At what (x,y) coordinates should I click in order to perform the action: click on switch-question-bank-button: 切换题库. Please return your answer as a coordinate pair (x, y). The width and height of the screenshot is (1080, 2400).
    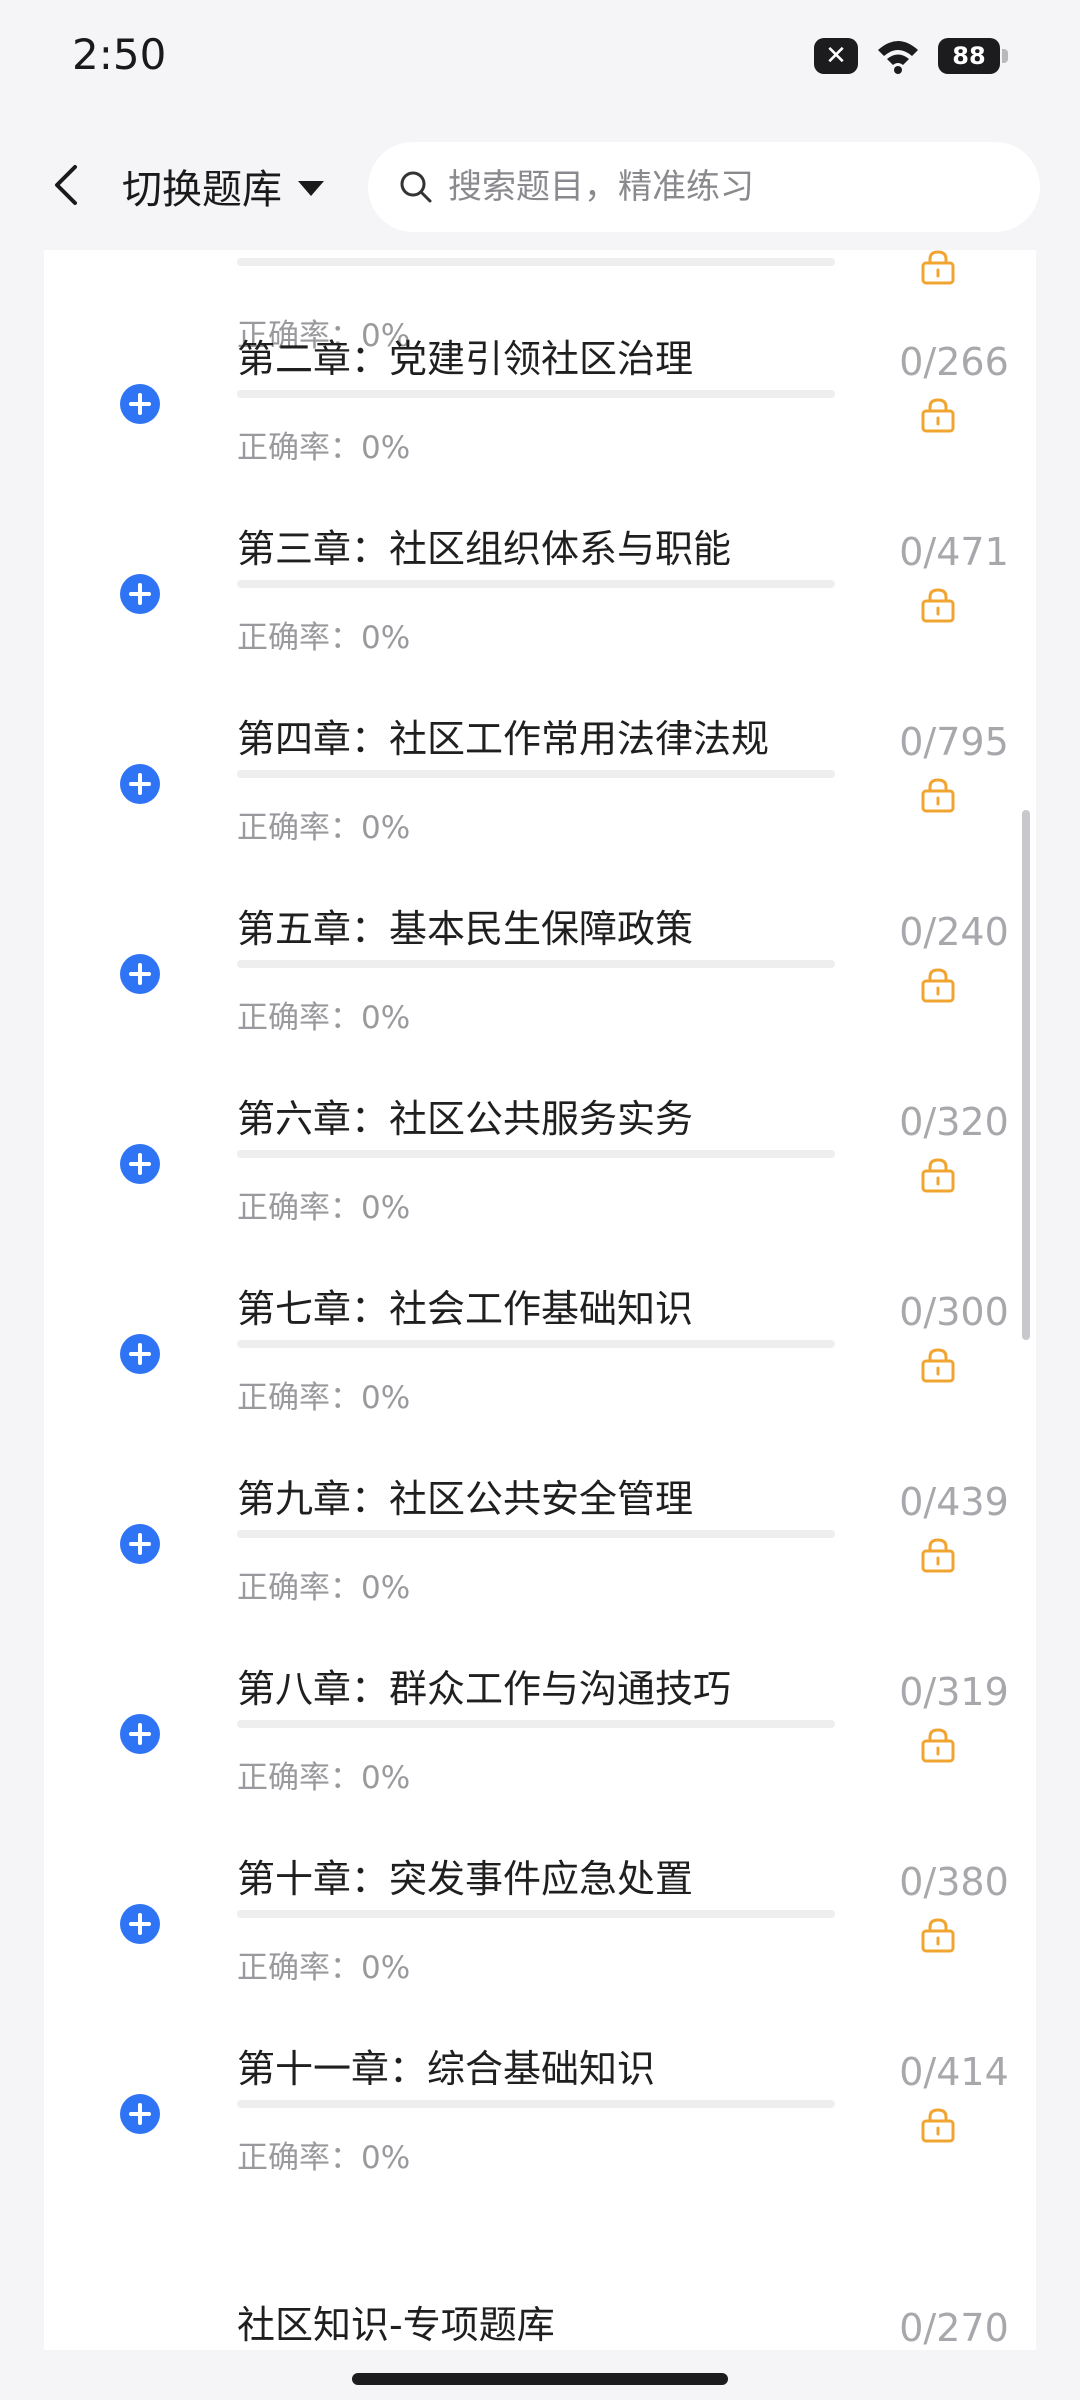
    Looking at the image, I should click on (223, 186).